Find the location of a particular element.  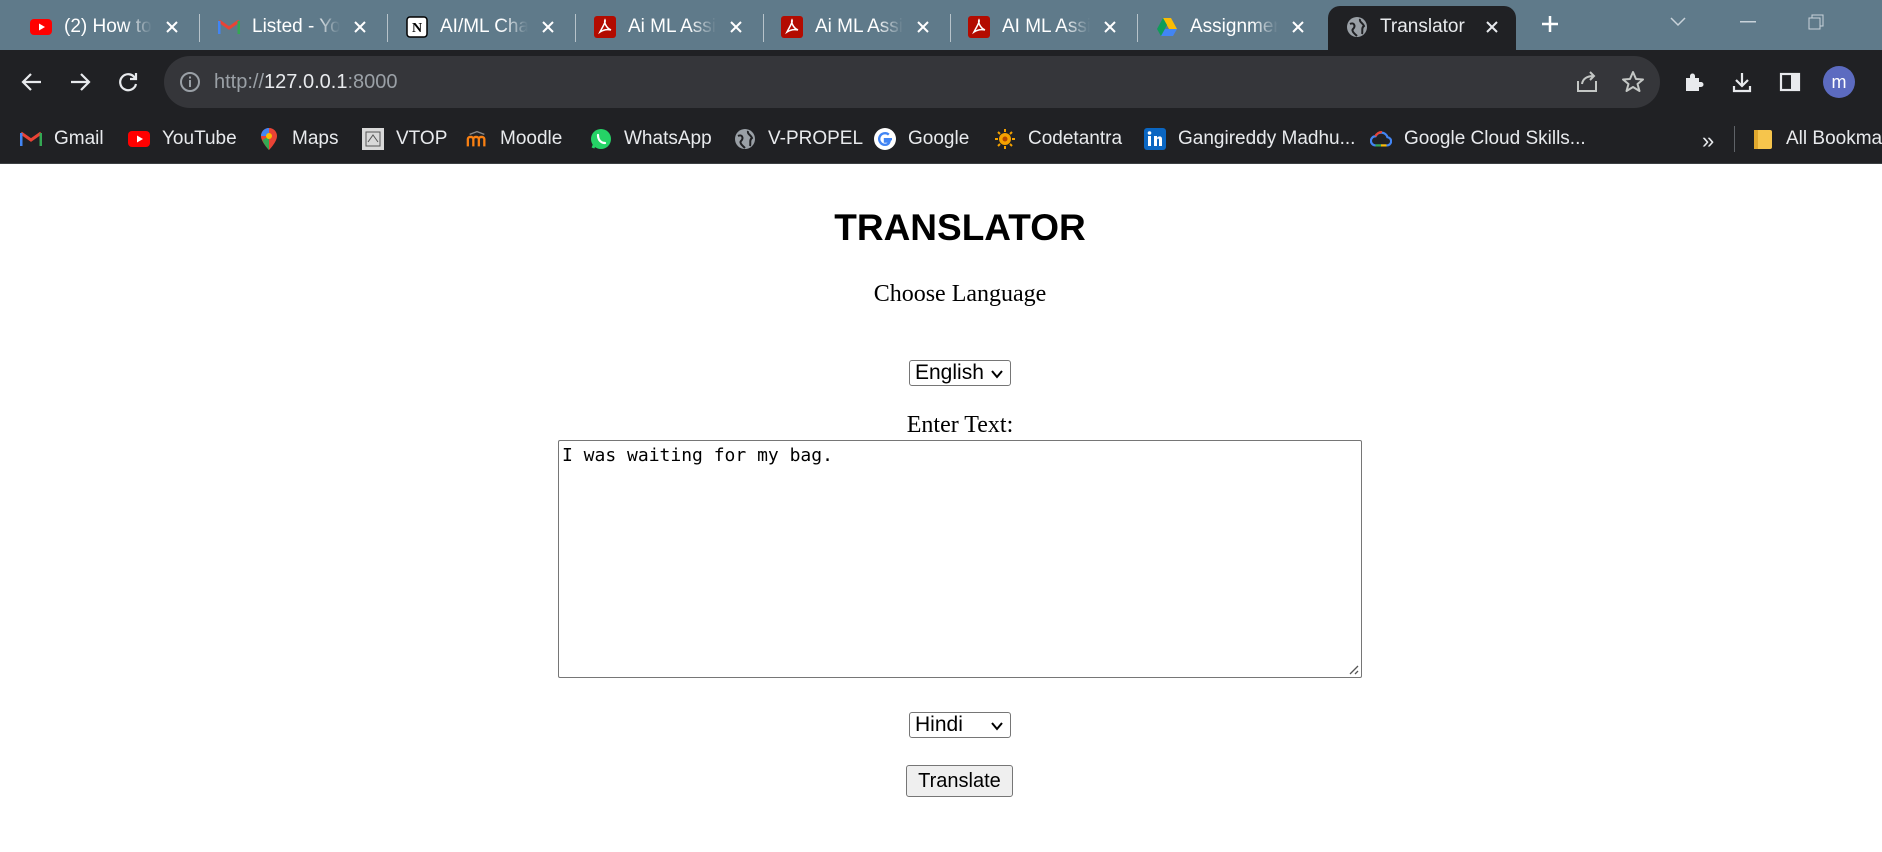

tab-pdf-1: Ai ML Assi is located at coordinates (664, 28).